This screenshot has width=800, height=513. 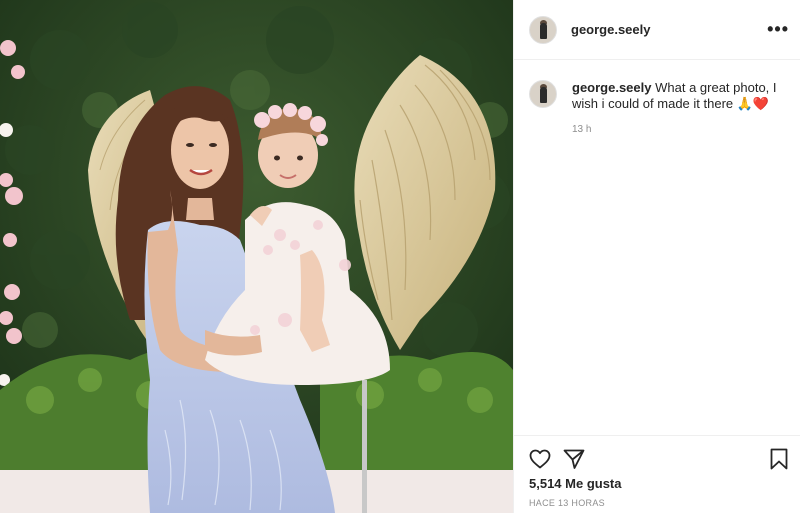 What do you see at coordinates (574, 459) in the screenshot?
I see `paper-plane-icon` at bounding box center [574, 459].